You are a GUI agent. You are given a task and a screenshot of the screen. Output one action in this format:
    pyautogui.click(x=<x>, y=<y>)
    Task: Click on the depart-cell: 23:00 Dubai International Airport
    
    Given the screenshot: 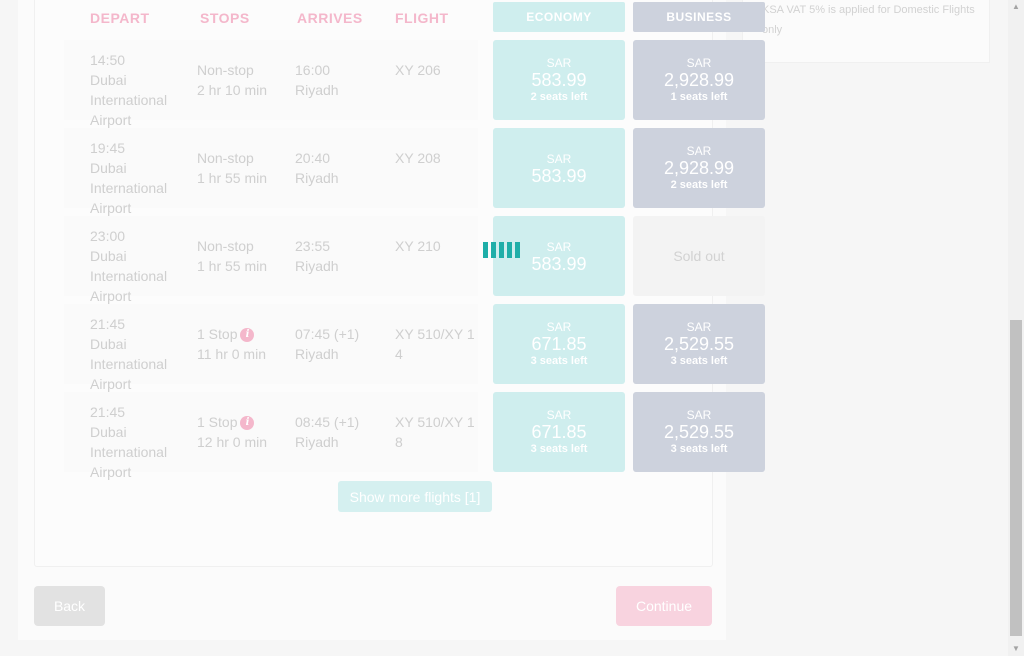 What is the action you would take?
    pyautogui.click(x=138, y=266)
    